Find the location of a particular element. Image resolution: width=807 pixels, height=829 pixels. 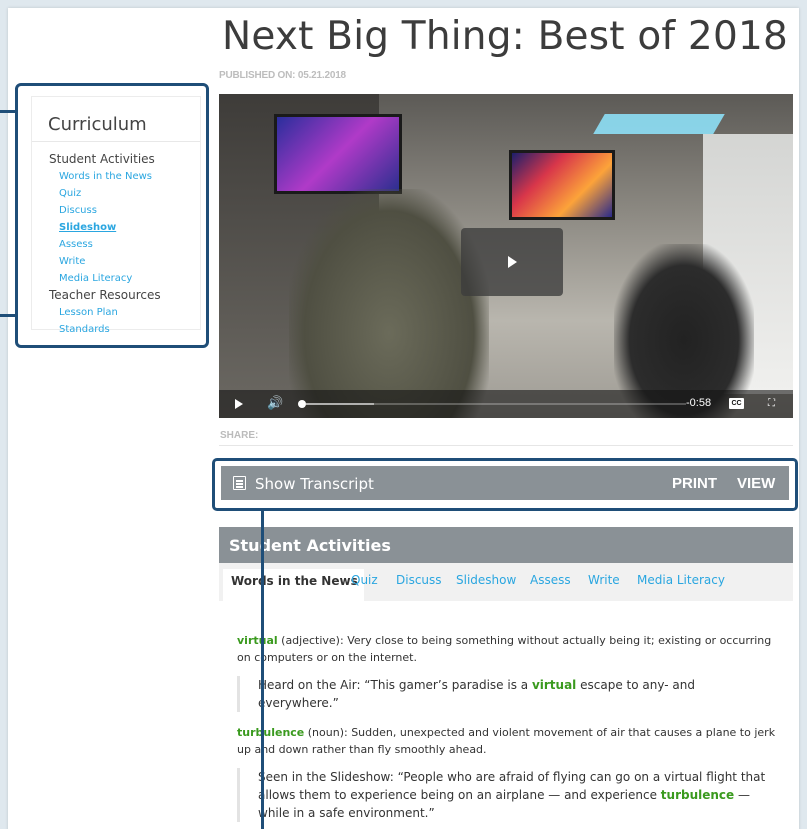

buffer-bar is located at coordinates (340, 404).